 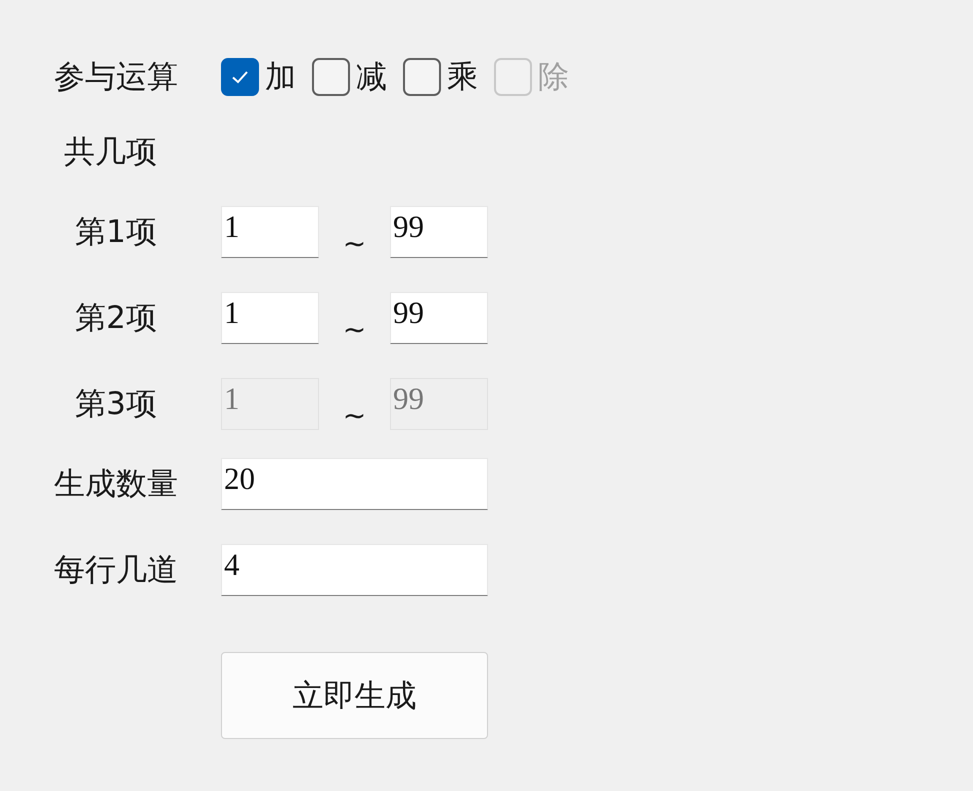 What do you see at coordinates (354, 484) in the screenshot?
I see `input-field: 20` at bounding box center [354, 484].